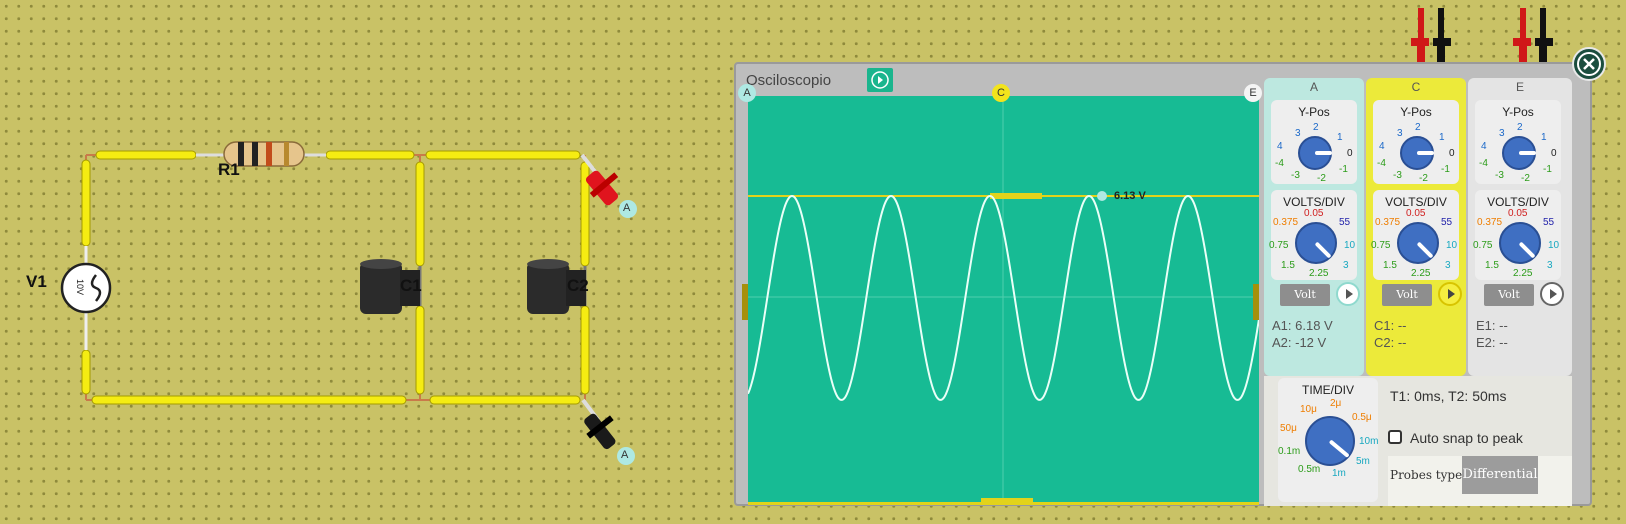  Describe the element at coordinates (1390, 342) in the screenshot. I see `channel-c-readout-2: C2: --` at that location.